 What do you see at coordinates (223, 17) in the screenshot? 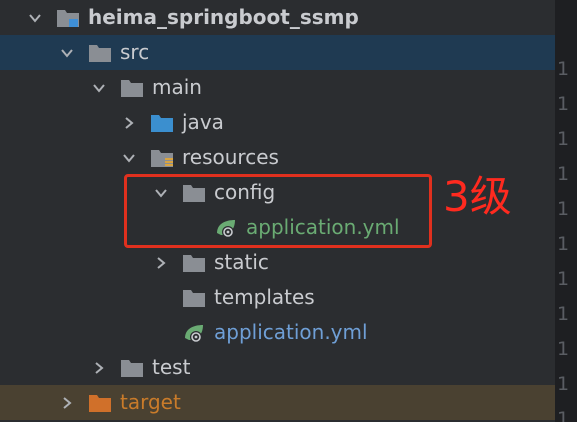
I see `tree-item-label: heima_springboot_ssmp` at bounding box center [223, 17].